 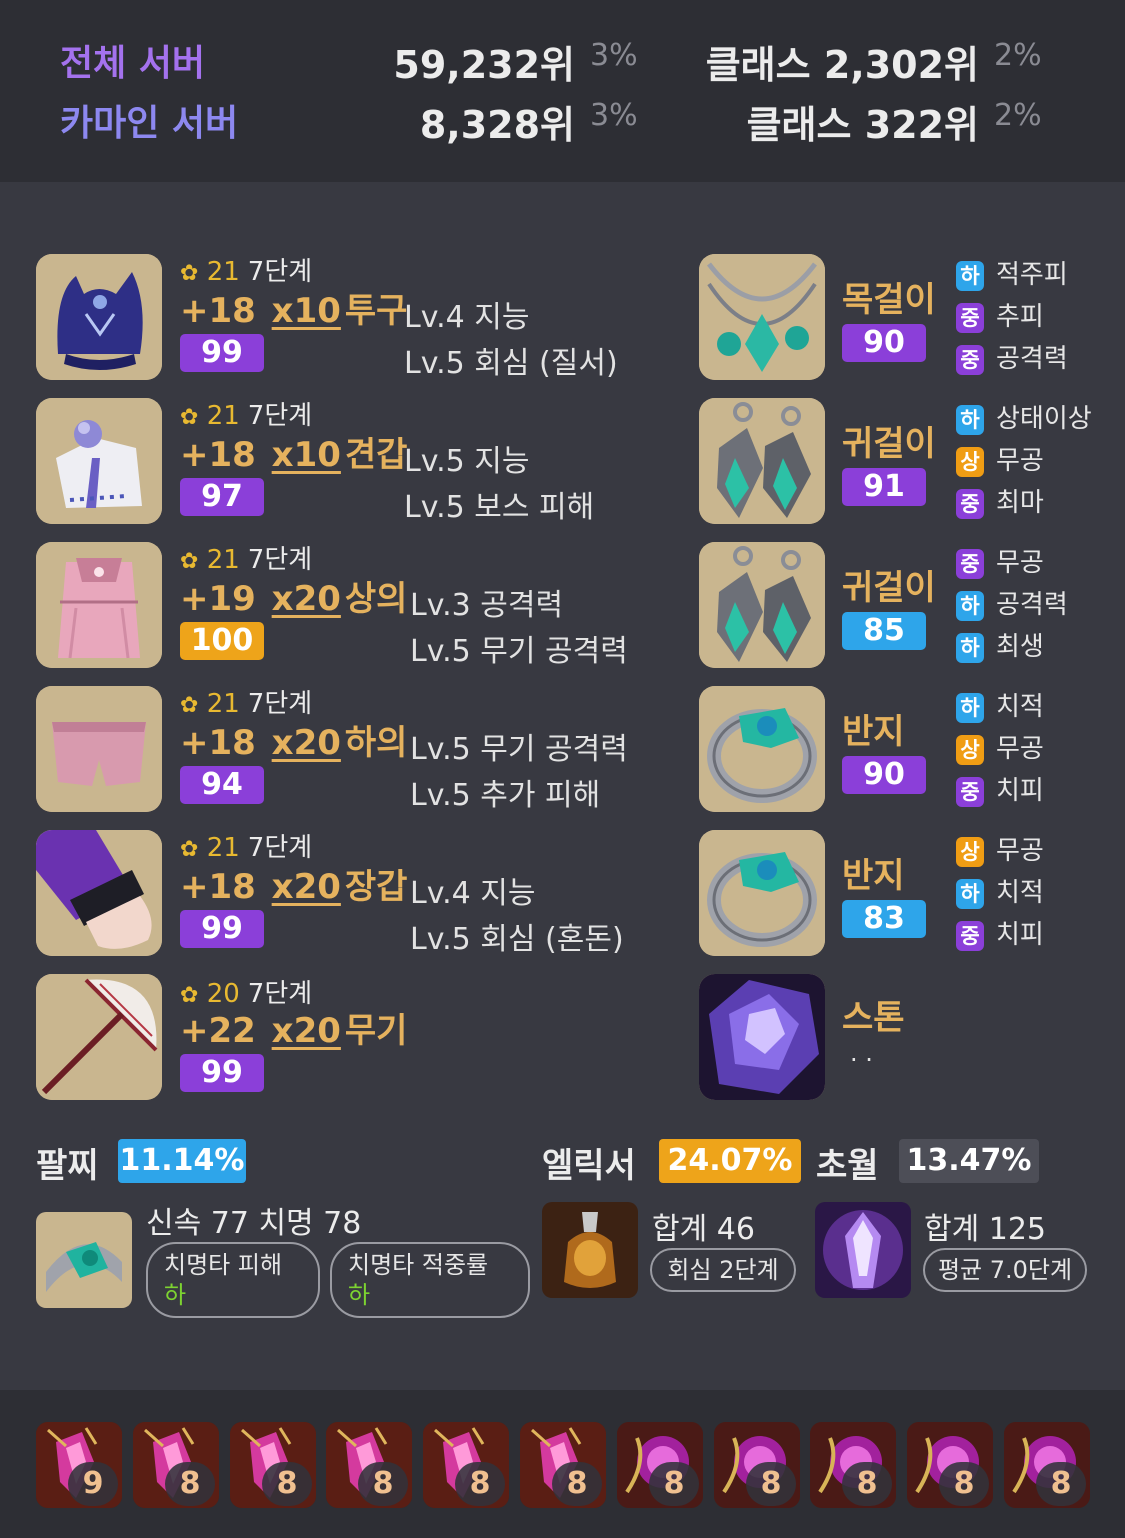 What do you see at coordinates (1000, 707) in the screenshot?
I see `accessory-option: 하 치적` at bounding box center [1000, 707].